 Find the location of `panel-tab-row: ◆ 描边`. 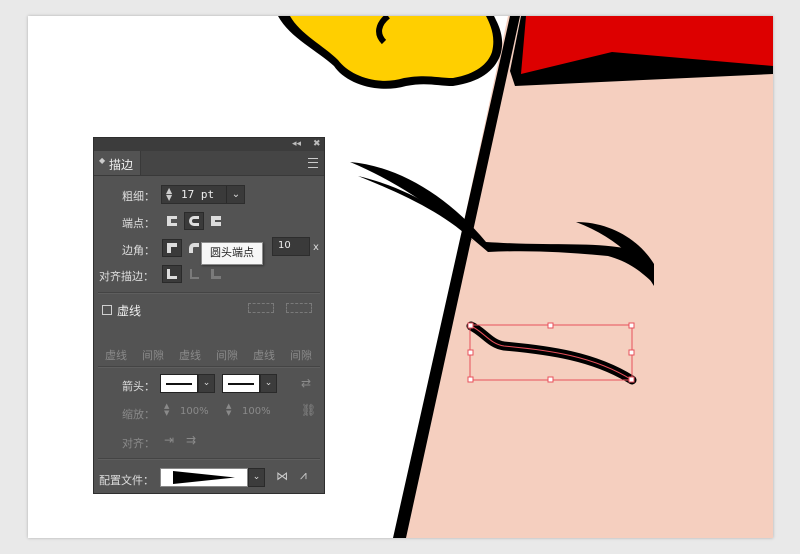

panel-tab-row: ◆ 描边 is located at coordinates (209, 163).